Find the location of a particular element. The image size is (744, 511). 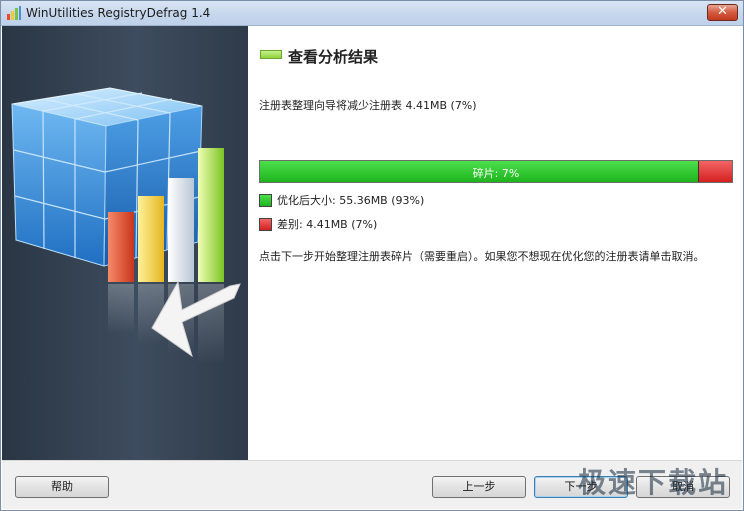

back-button: 上一步 is located at coordinates (479, 487).